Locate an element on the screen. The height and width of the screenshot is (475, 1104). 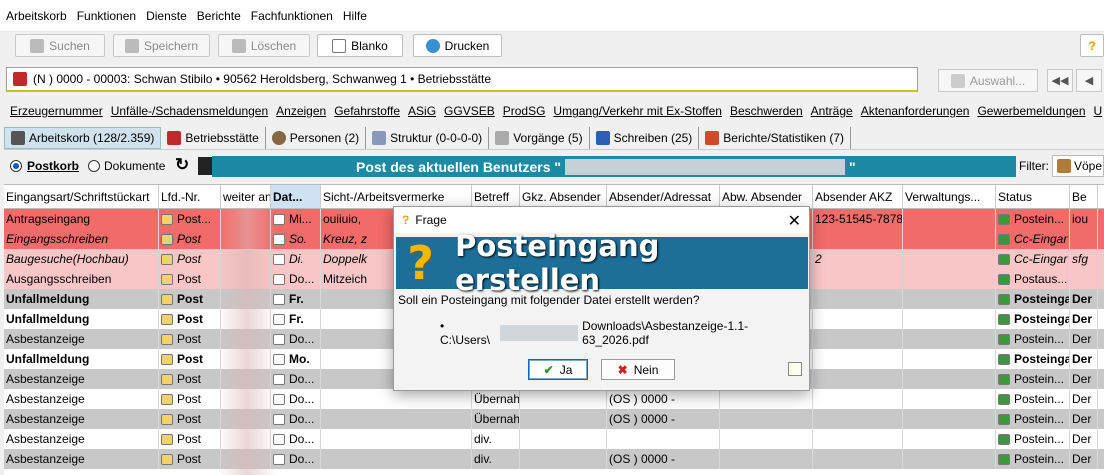
column-header: Absender AKZ is located at coordinates (858, 196).